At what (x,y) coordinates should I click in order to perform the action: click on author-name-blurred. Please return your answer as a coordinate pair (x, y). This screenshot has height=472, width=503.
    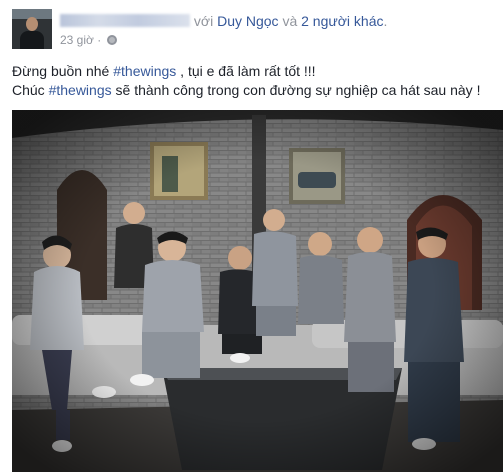
    Looking at the image, I should click on (125, 20).